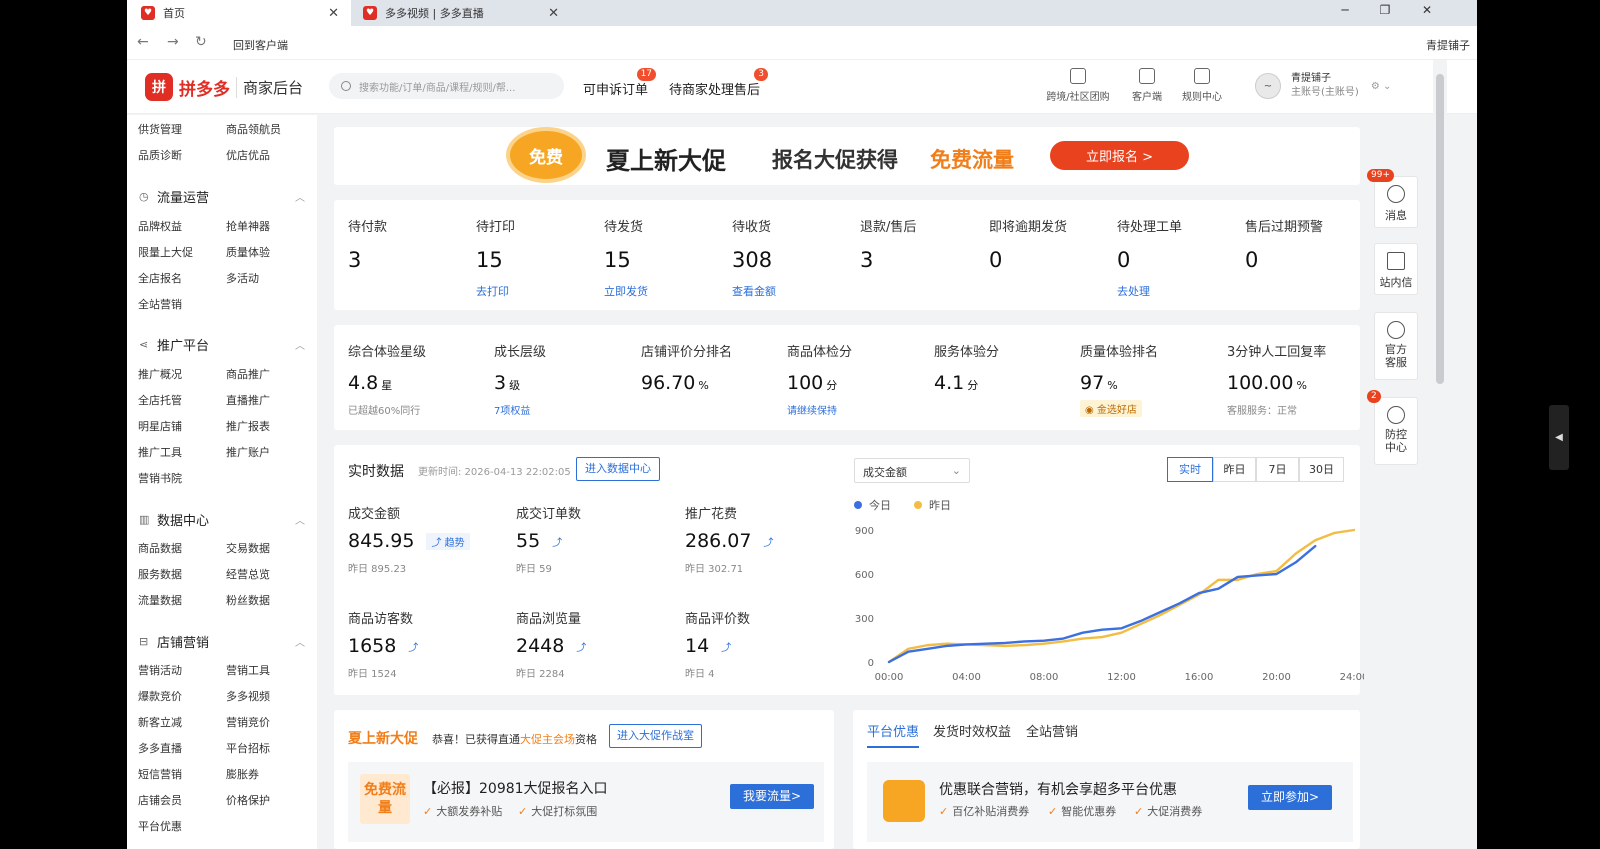  I want to click on stat-pending-receive: 待收货 308 查看金额, so click(796, 257).